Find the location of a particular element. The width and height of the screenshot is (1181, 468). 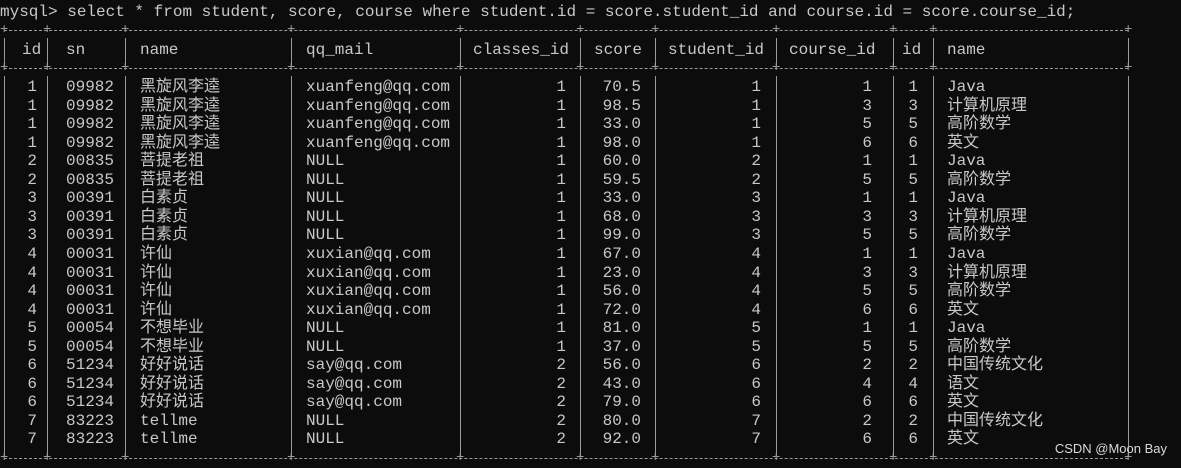

column-header: course_id is located at coordinates (832, 50).